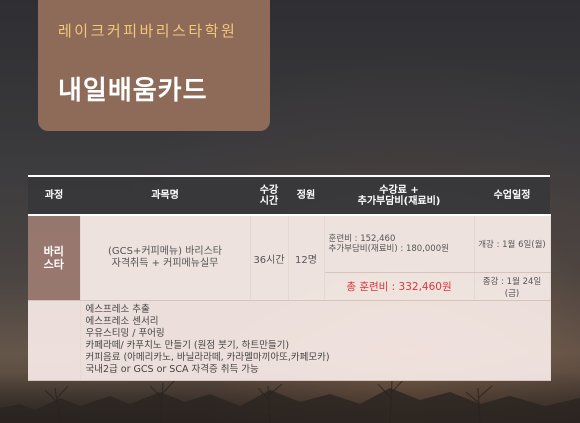 This screenshot has width=580, height=423. I want to click on total-fee-cell: 총 훈련비 : 332,460원, so click(399, 286).